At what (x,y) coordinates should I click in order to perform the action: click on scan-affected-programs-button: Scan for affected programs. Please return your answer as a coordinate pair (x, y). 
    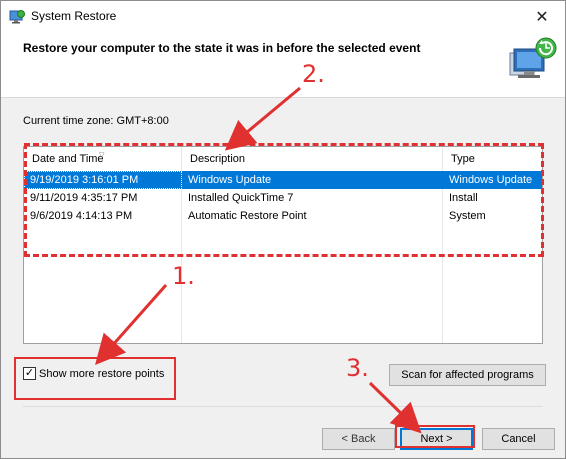
    Looking at the image, I should click on (467, 375).